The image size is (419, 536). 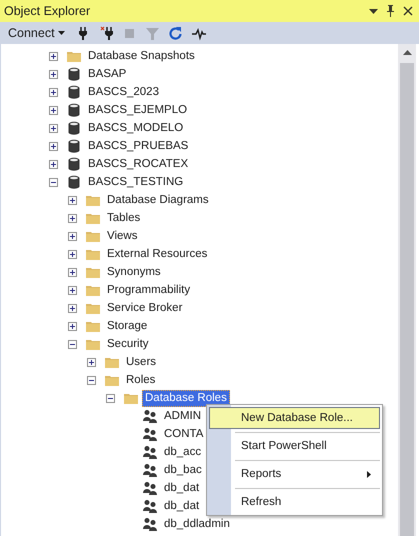 I want to click on tree-item: db_acc, so click(x=182, y=452).